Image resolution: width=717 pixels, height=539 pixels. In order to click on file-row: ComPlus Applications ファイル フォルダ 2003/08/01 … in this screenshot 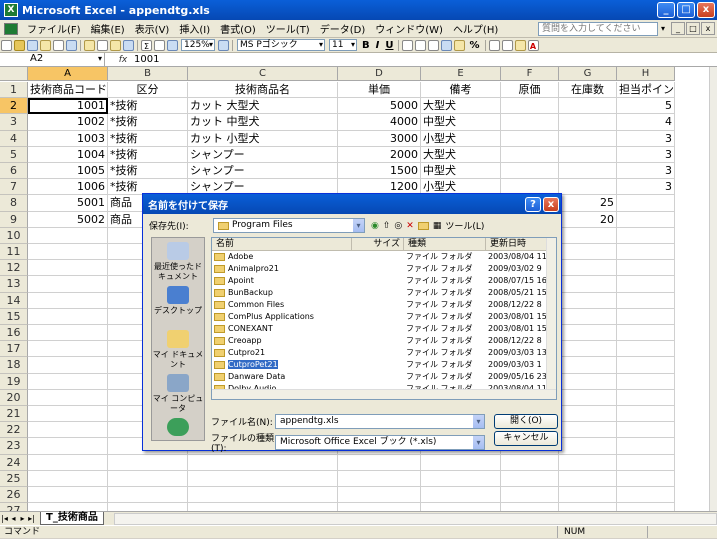, I will do `click(384, 317)`.